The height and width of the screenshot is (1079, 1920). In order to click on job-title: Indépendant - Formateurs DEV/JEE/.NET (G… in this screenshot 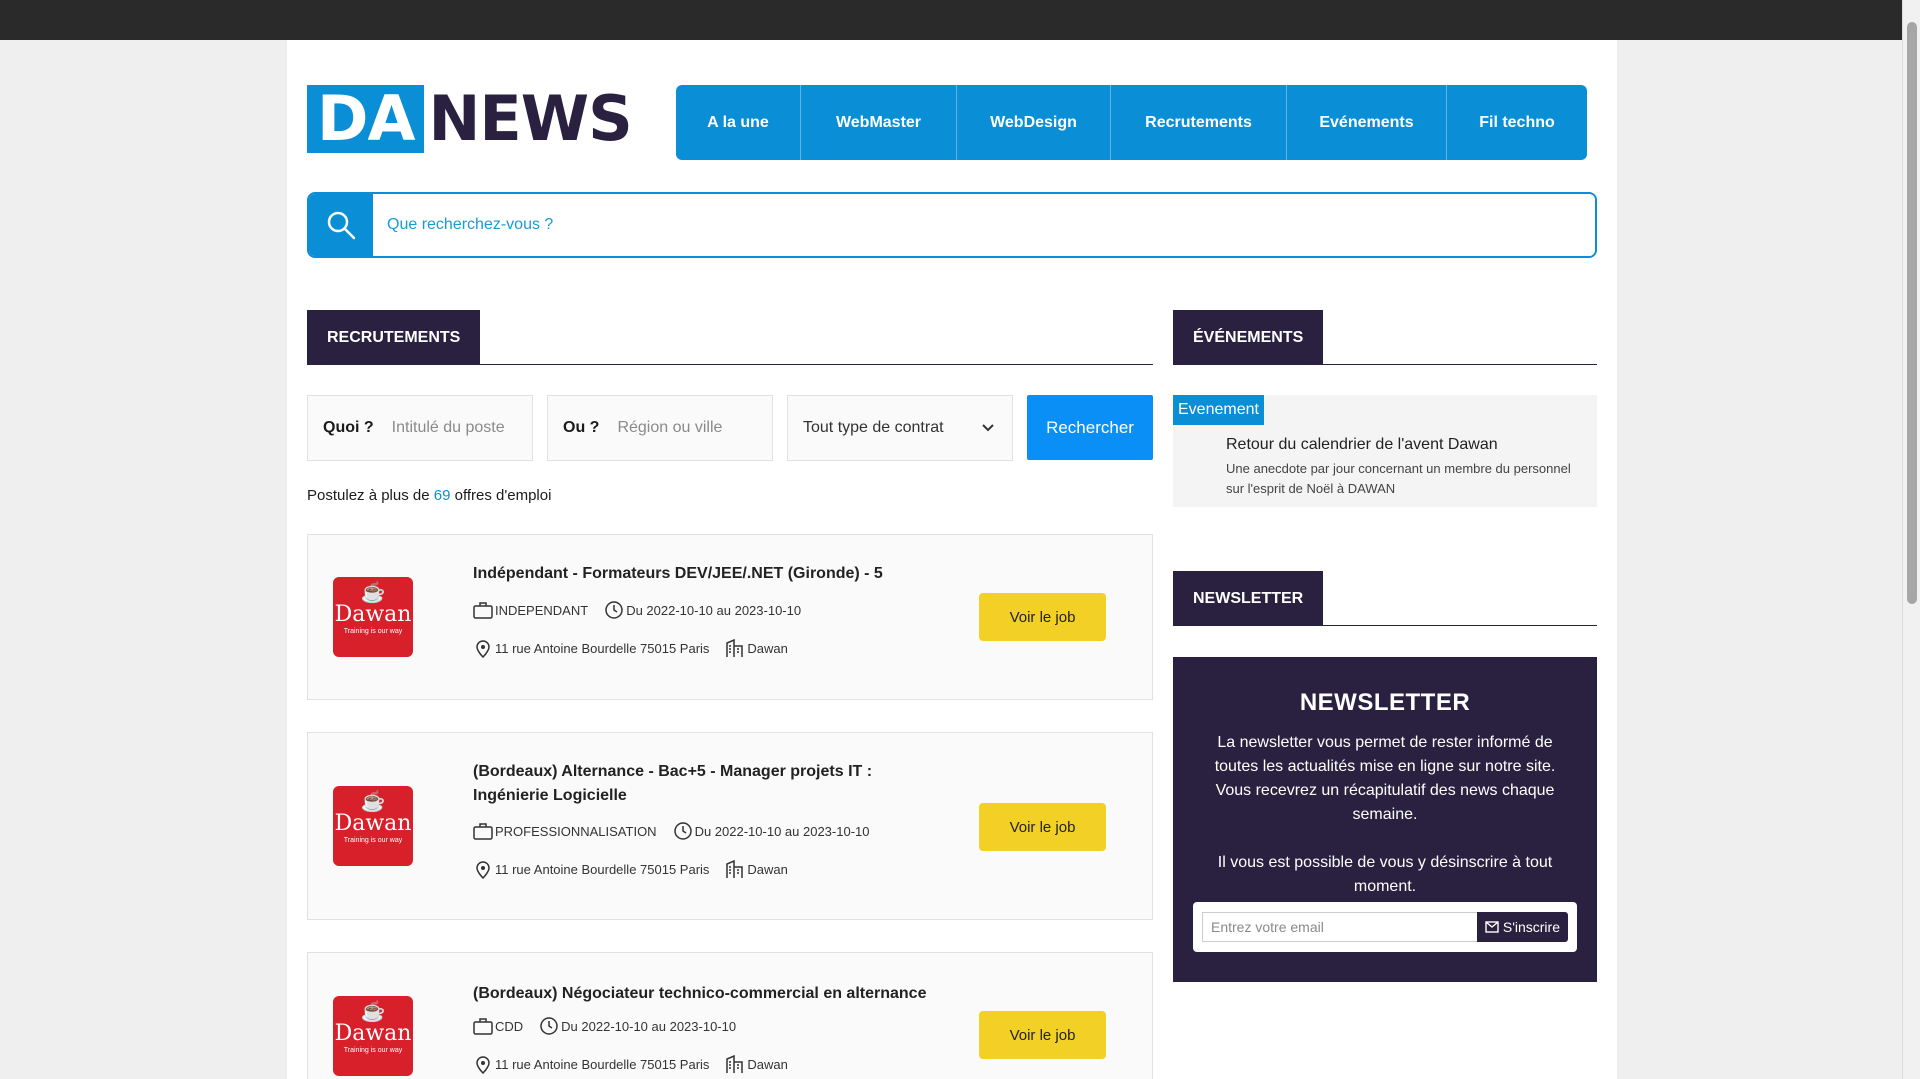, I will do `click(688, 574)`.